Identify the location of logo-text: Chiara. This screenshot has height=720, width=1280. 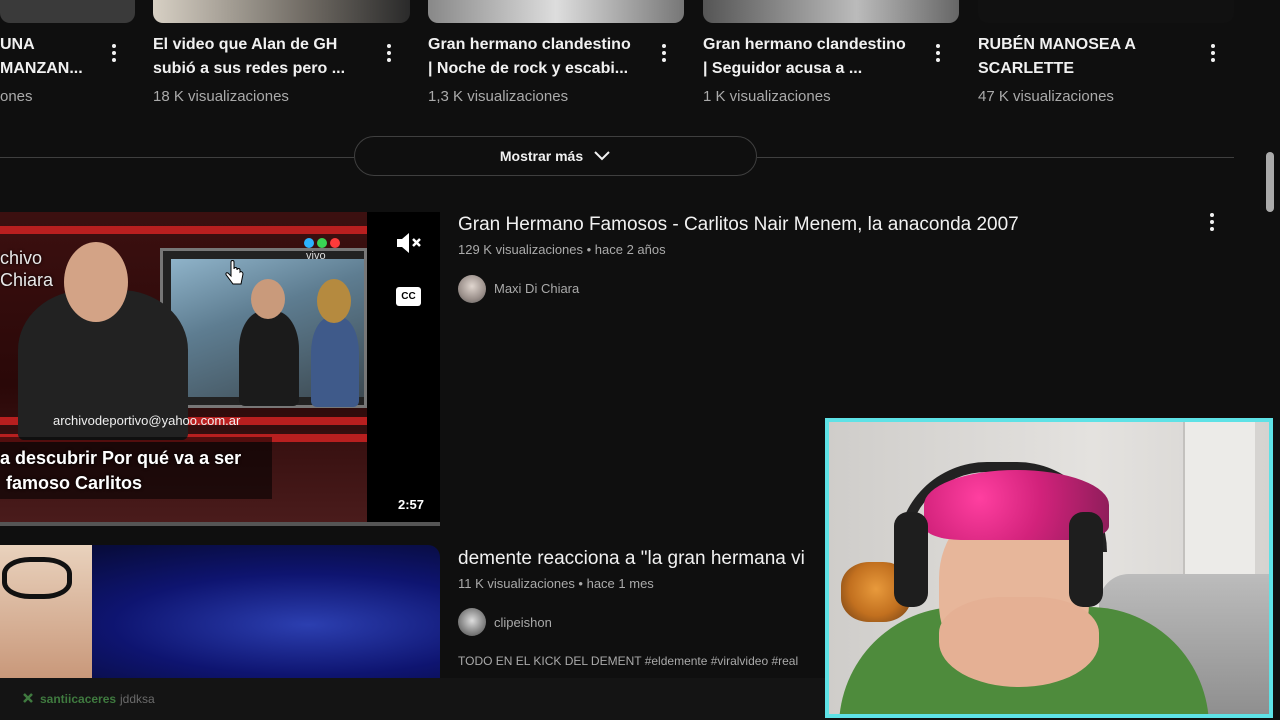
(27, 280).